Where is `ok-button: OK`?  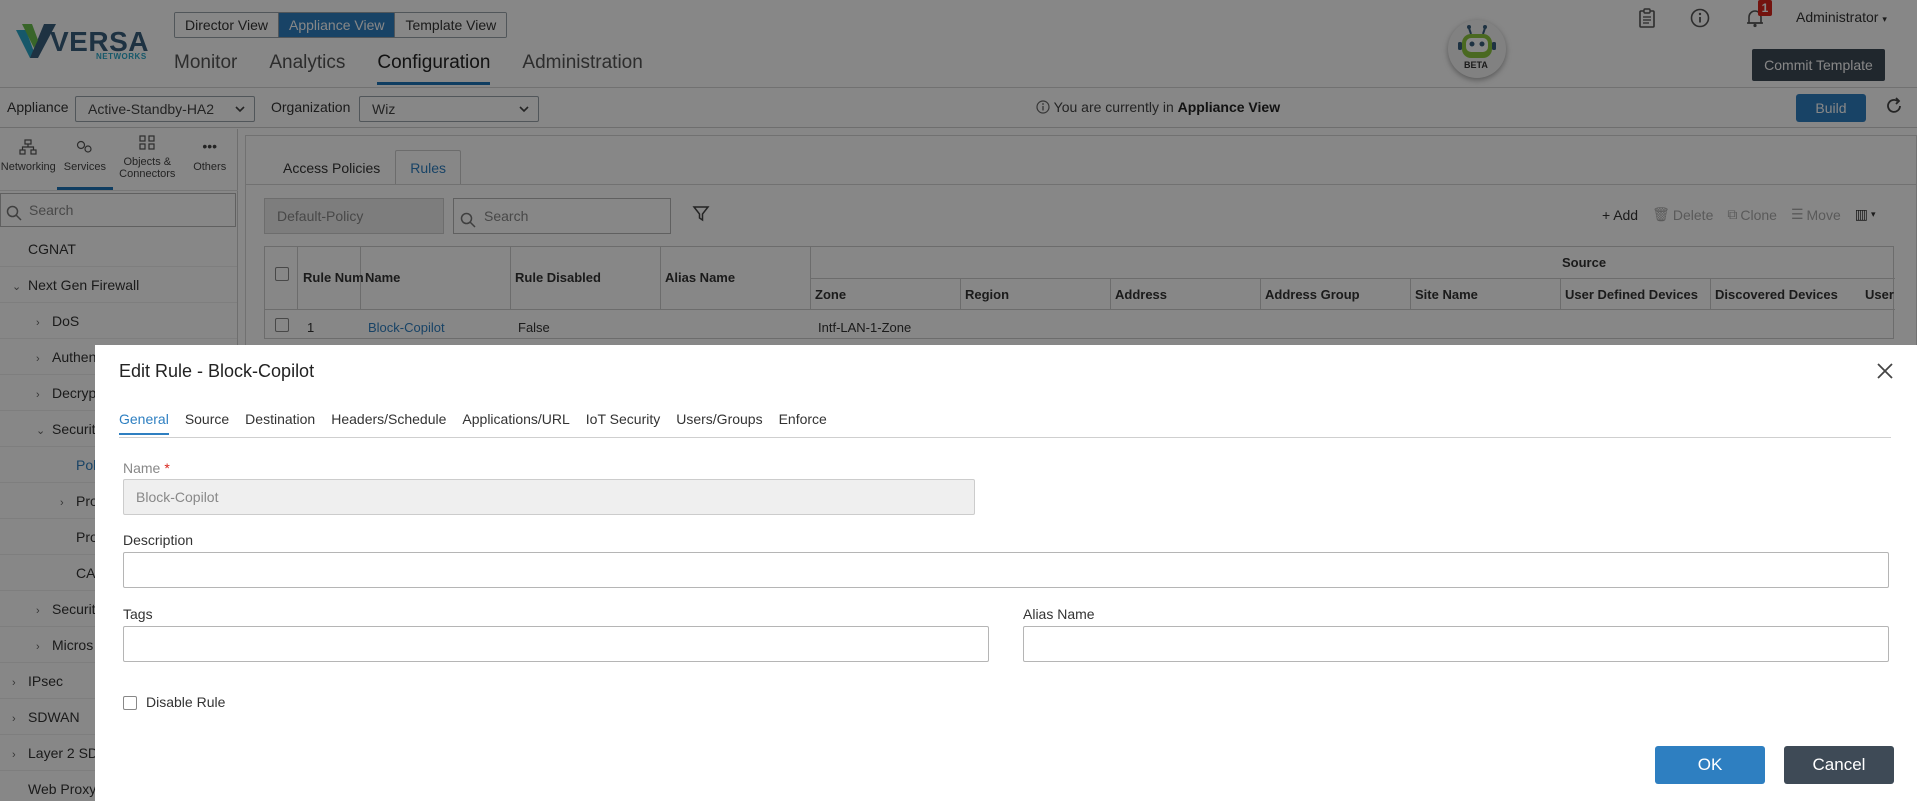 ok-button: OK is located at coordinates (1710, 765).